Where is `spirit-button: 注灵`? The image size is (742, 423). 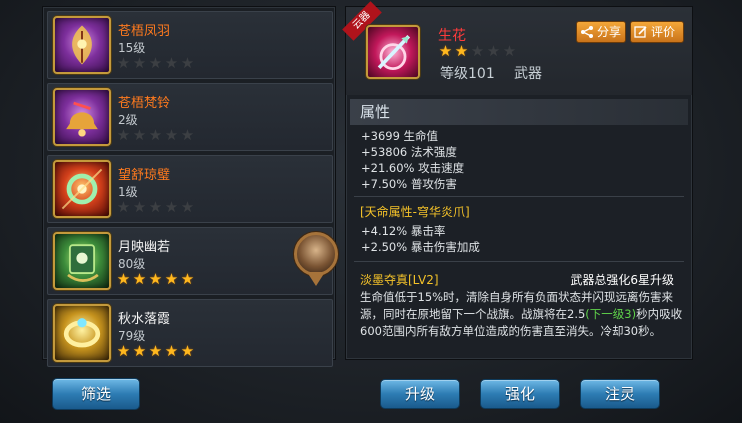 spirit-button: 注灵 is located at coordinates (620, 394).